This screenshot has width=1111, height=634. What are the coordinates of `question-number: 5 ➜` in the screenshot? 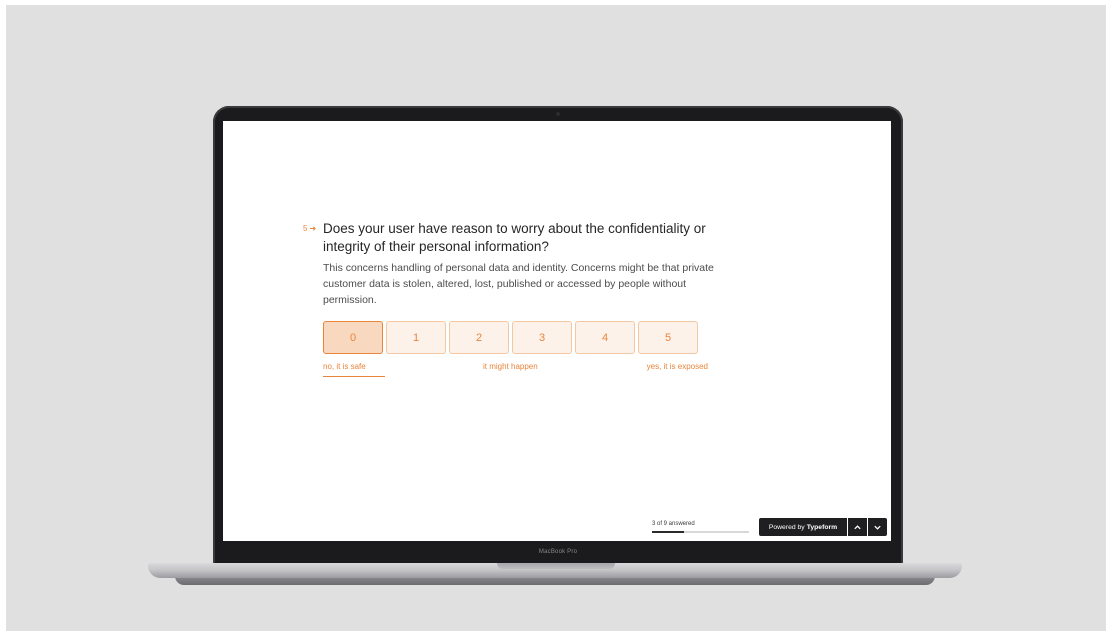 It's located at (309, 228).